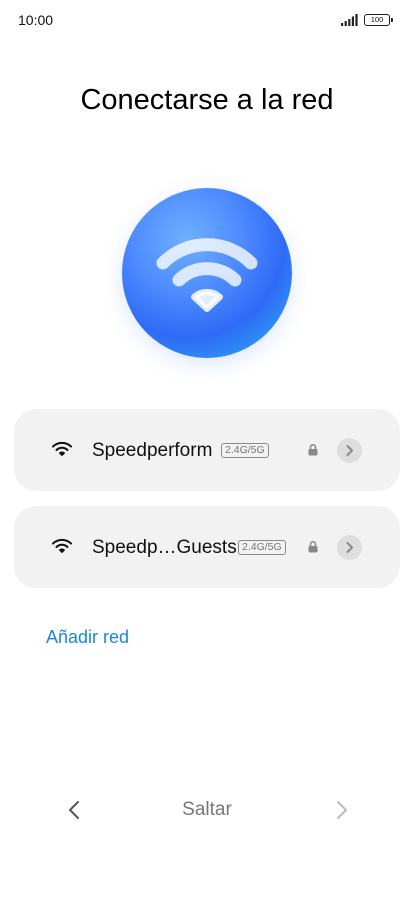  I want to click on signal-icon, so click(349, 20).